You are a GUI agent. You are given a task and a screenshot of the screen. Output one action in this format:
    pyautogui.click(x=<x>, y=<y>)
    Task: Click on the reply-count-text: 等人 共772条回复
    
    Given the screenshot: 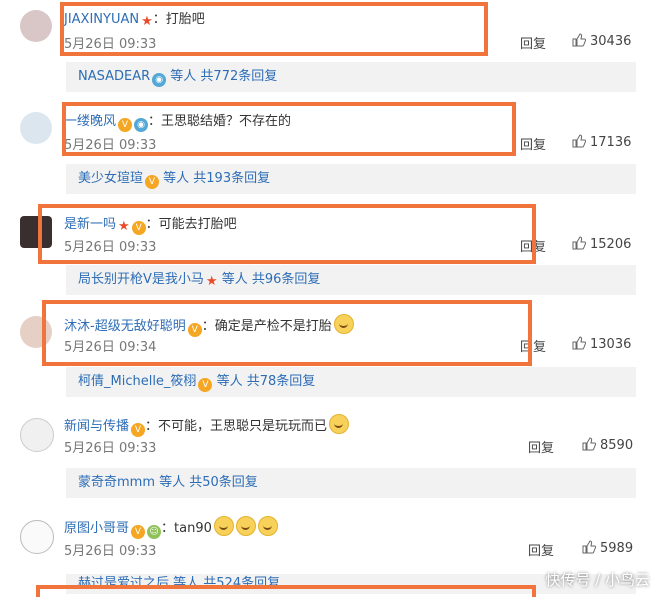 What is the action you would take?
    pyautogui.click(x=221, y=76)
    